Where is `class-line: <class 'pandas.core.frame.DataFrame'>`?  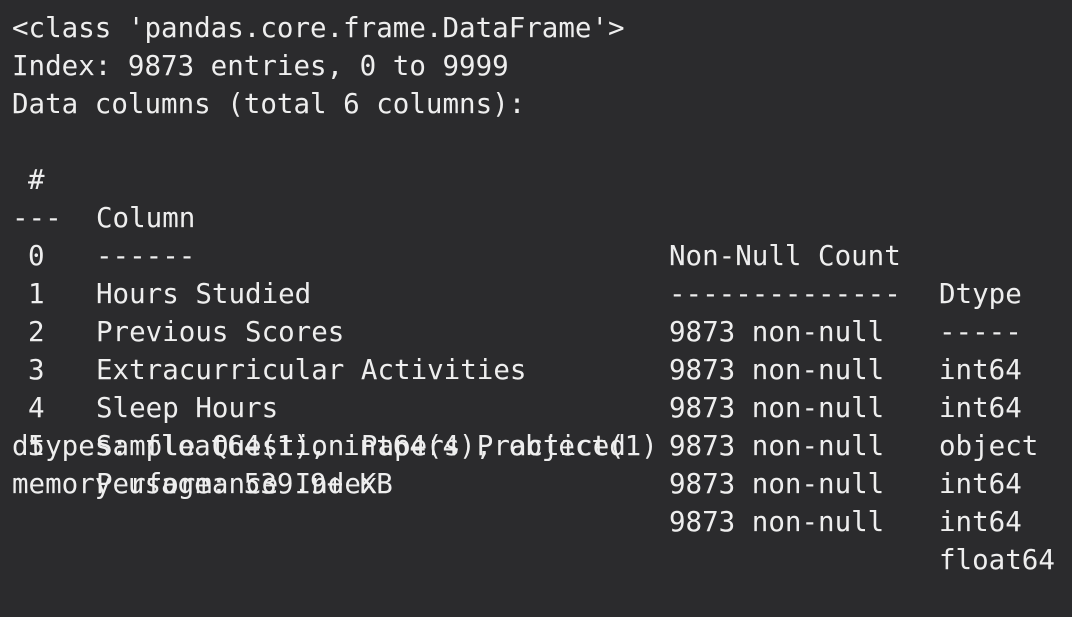
class-line: <class 'pandas.core.frame.DataFrame'> is located at coordinates (318, 28).